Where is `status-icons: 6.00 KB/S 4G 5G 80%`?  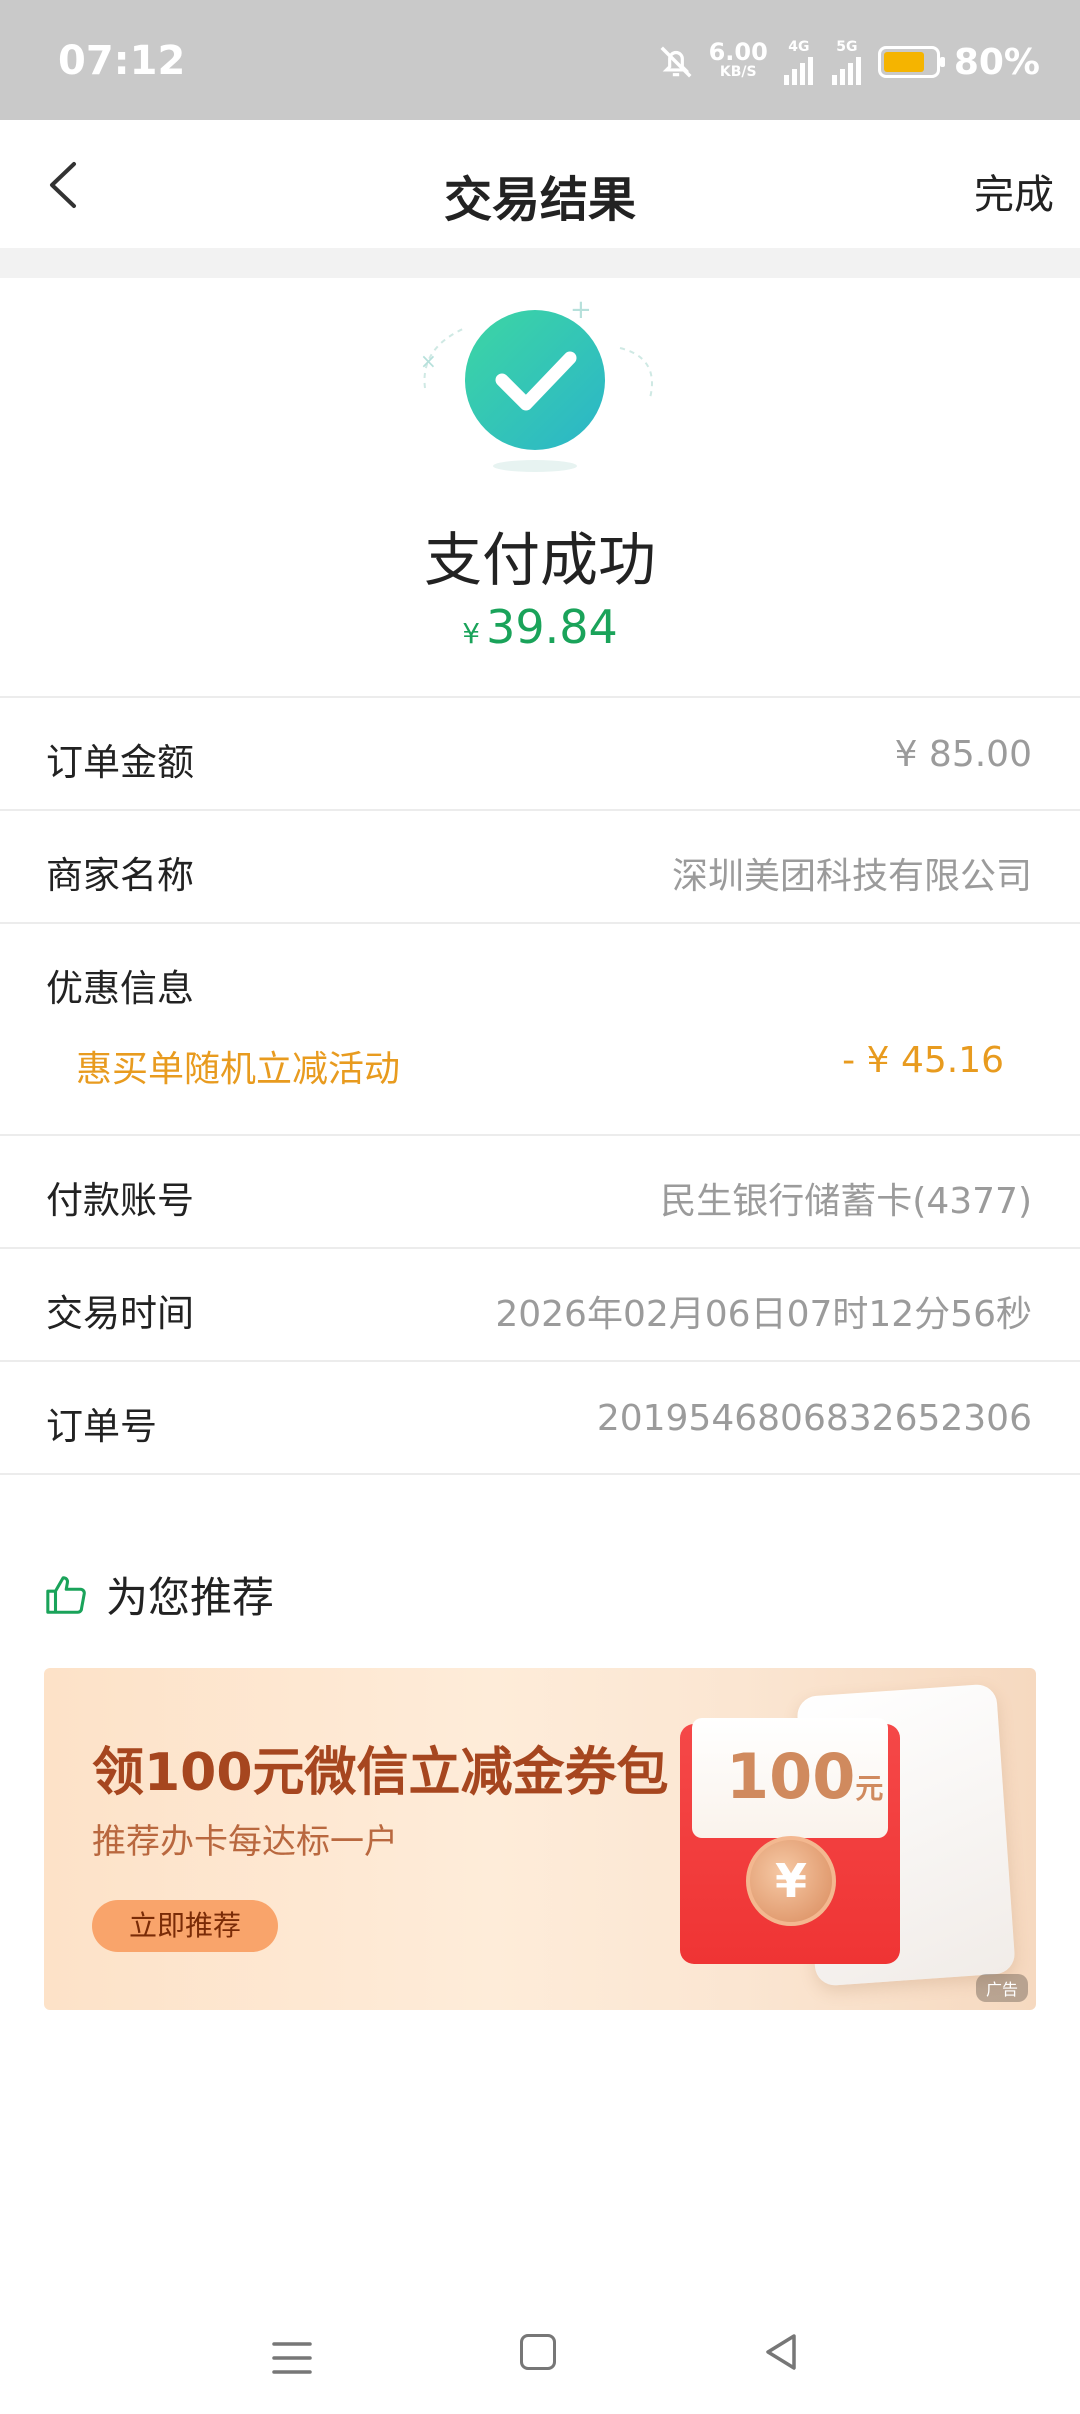 status-icons: 6.00 KB/S 4G 5G 80% is located at coordinates (848, 62).